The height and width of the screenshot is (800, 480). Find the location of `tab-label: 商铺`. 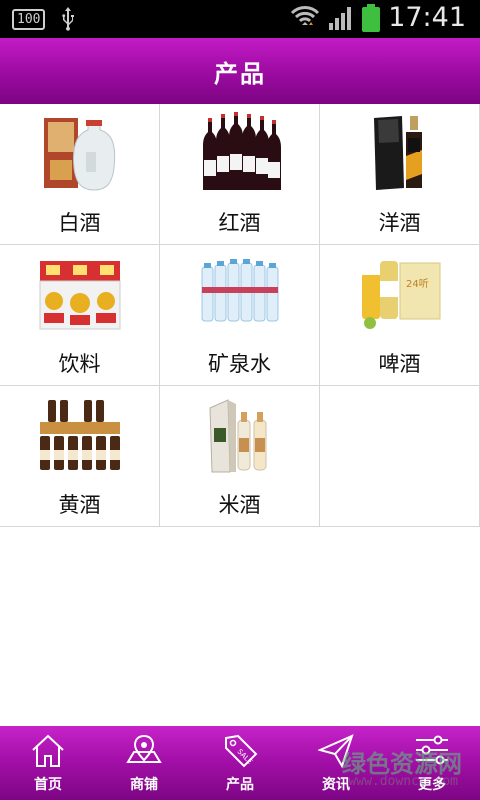

tab-label: 商铺 is located at coordinates (144, 785).